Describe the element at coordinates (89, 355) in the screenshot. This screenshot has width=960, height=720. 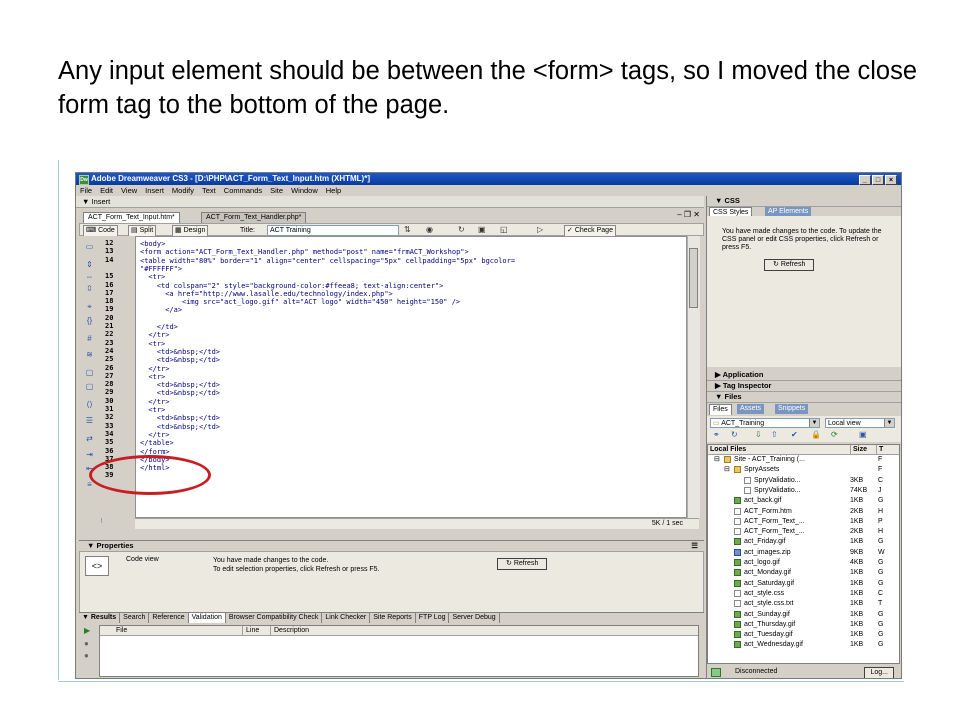
I see `highlight-invalid-icon: ≋` at that location.